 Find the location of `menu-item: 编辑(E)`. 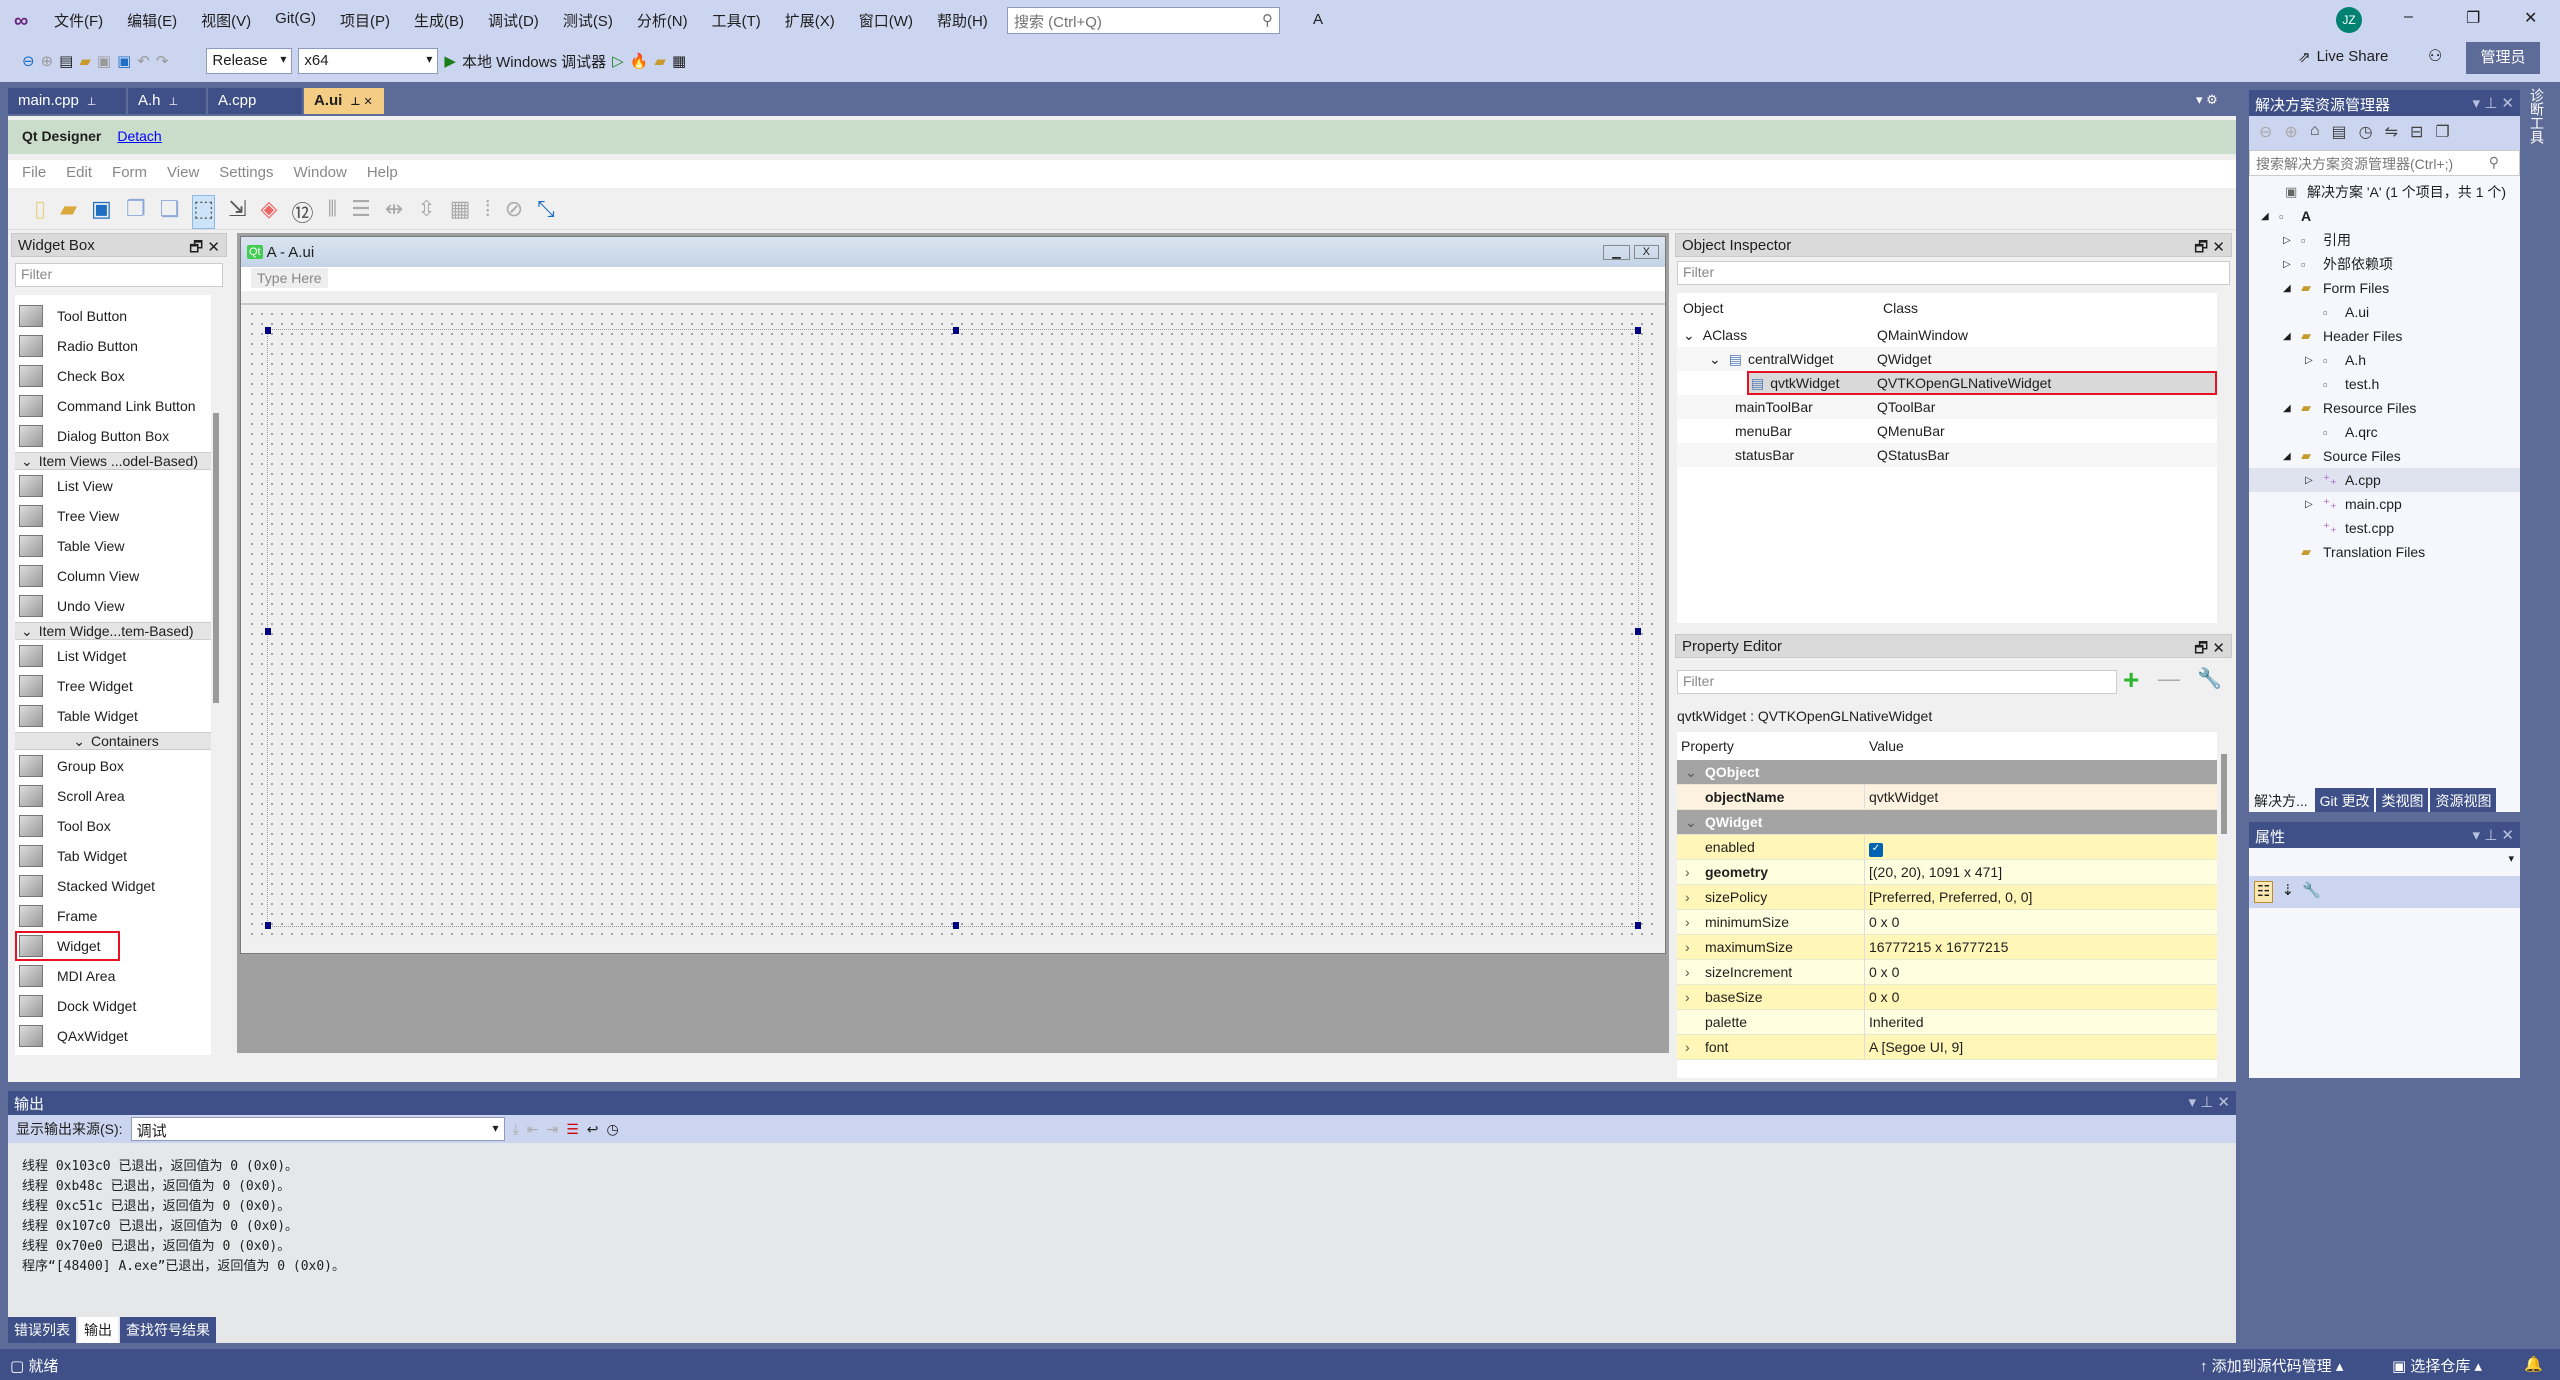

menu-item: 编辑(E) is located at coordinates (152, 20).